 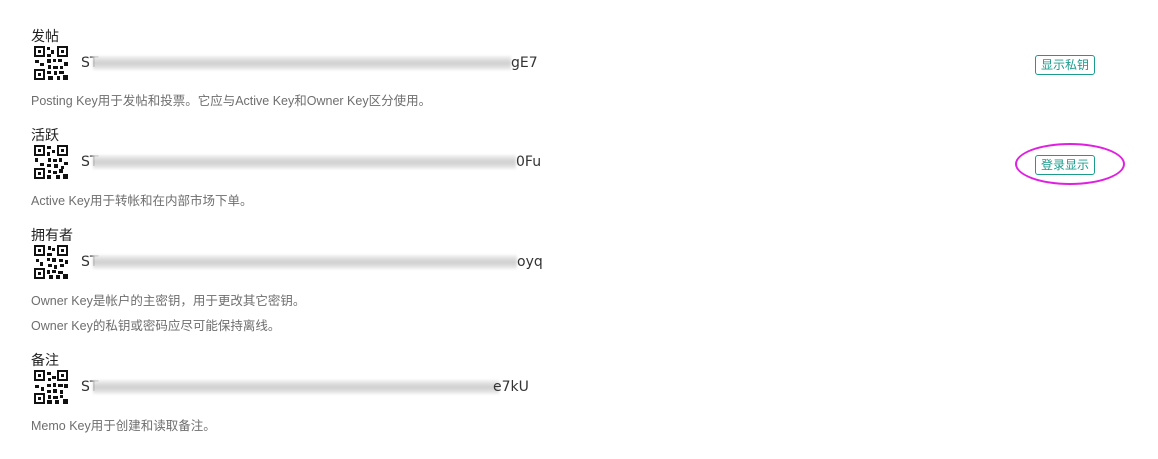 What do you see at coordinates (1065, 65) in the screenshot?
I see `show-private-key-button: 显示私钥` at bounding box center [1065, 65].